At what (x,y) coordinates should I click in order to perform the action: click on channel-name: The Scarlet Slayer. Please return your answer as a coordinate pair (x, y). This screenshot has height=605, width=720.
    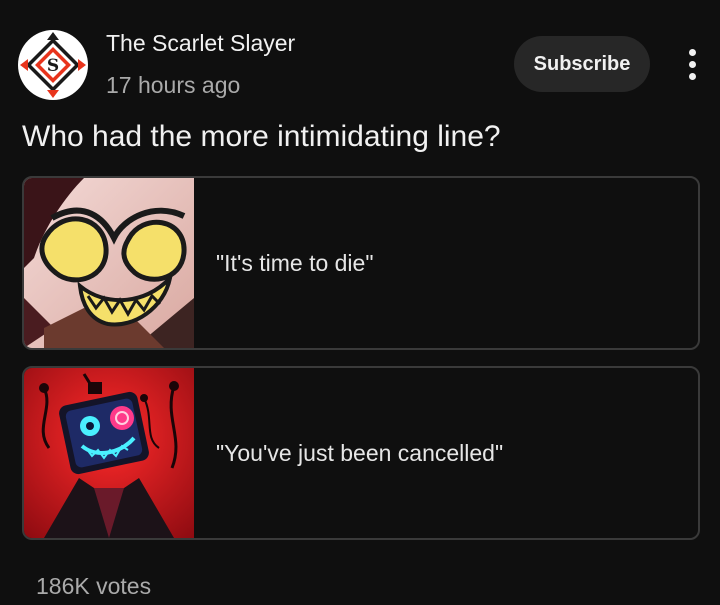
    Looking at the image, I should click on (200, 43).